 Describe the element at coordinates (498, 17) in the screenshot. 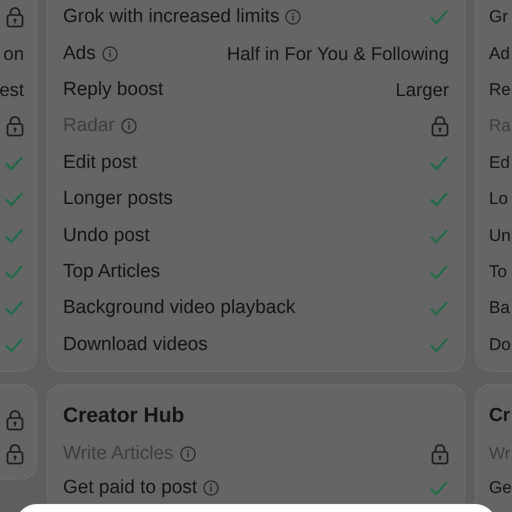

I see `feature-label: Gr` at that location.